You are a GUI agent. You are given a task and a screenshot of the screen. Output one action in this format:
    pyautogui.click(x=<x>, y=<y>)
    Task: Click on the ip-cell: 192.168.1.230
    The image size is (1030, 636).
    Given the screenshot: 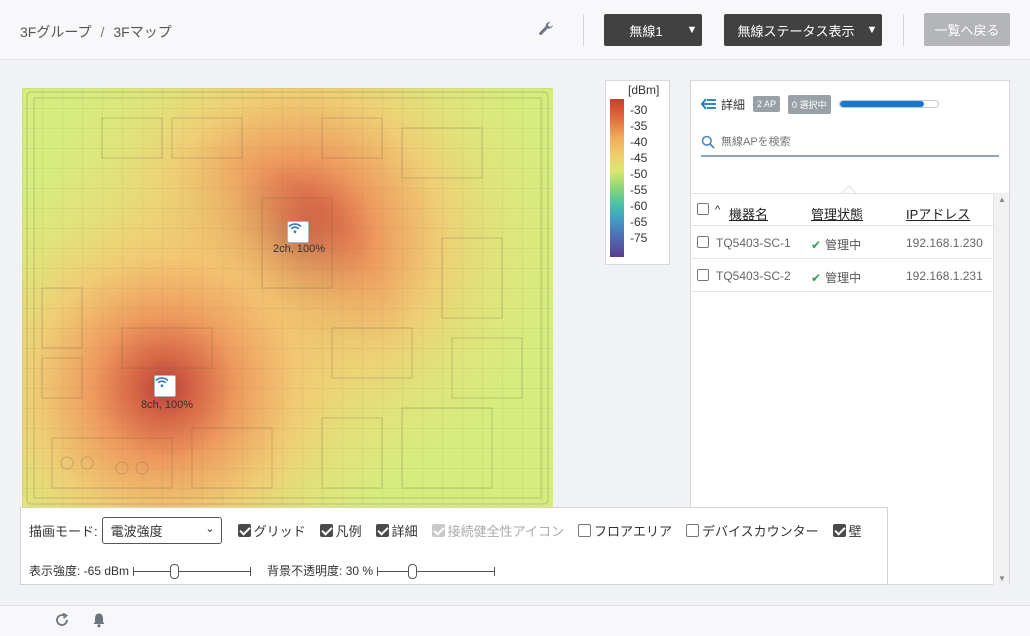 What is the action you would take?
    pyautogui.click(x=944, y=243)
    